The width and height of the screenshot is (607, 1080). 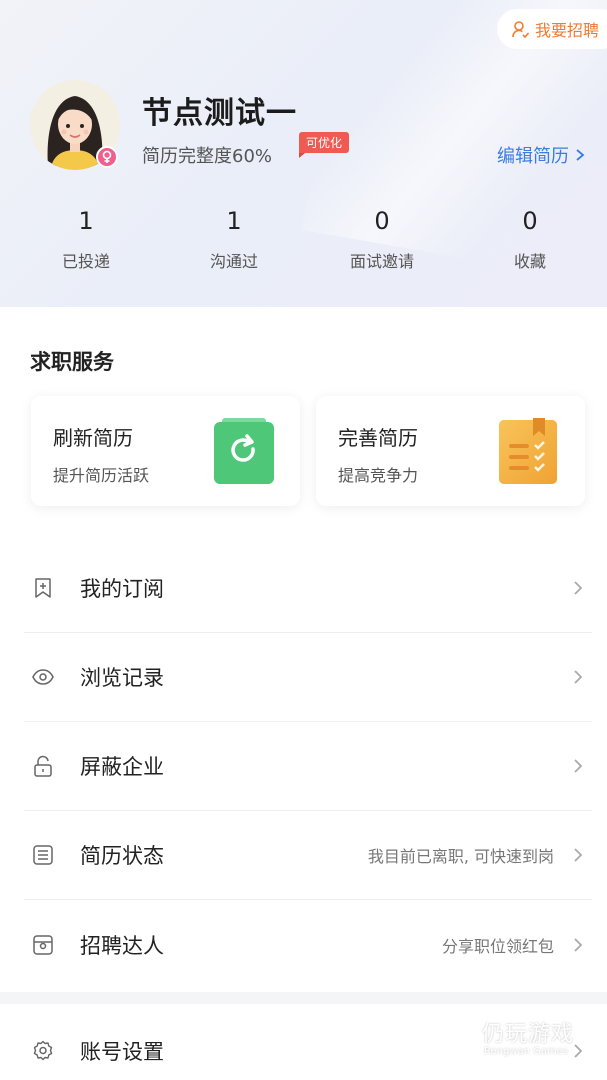 What do you see at coordinates (122, 1051) in the screenshot?
I see `menu-label: 账号设置` at bounding box center [122, 1051].